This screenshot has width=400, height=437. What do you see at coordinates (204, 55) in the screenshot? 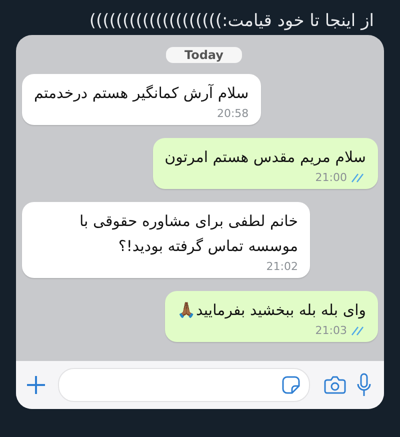
I see `date-label: Today` at bounding box center [204, 55].